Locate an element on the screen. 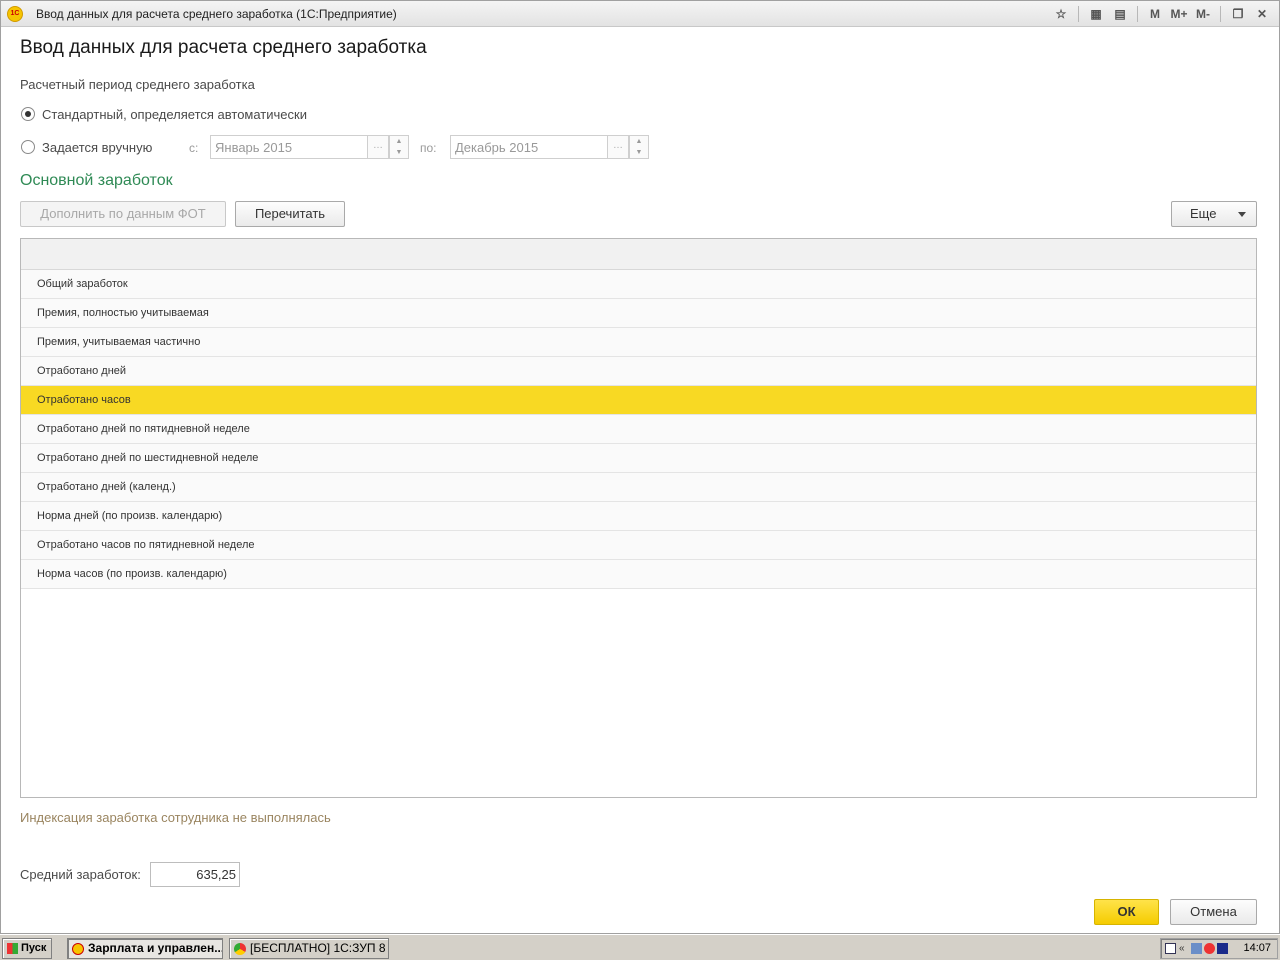 The image size is (1280, 960). restore-window-icon: ❐ is located at coordinates (1238, 14).